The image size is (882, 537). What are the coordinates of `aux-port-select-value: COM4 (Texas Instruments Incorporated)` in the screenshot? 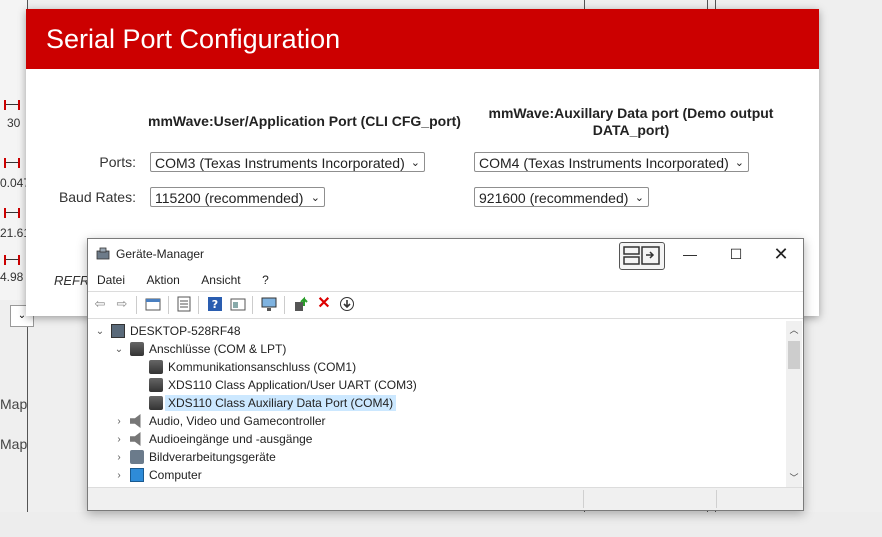 It's located at (604, 163).